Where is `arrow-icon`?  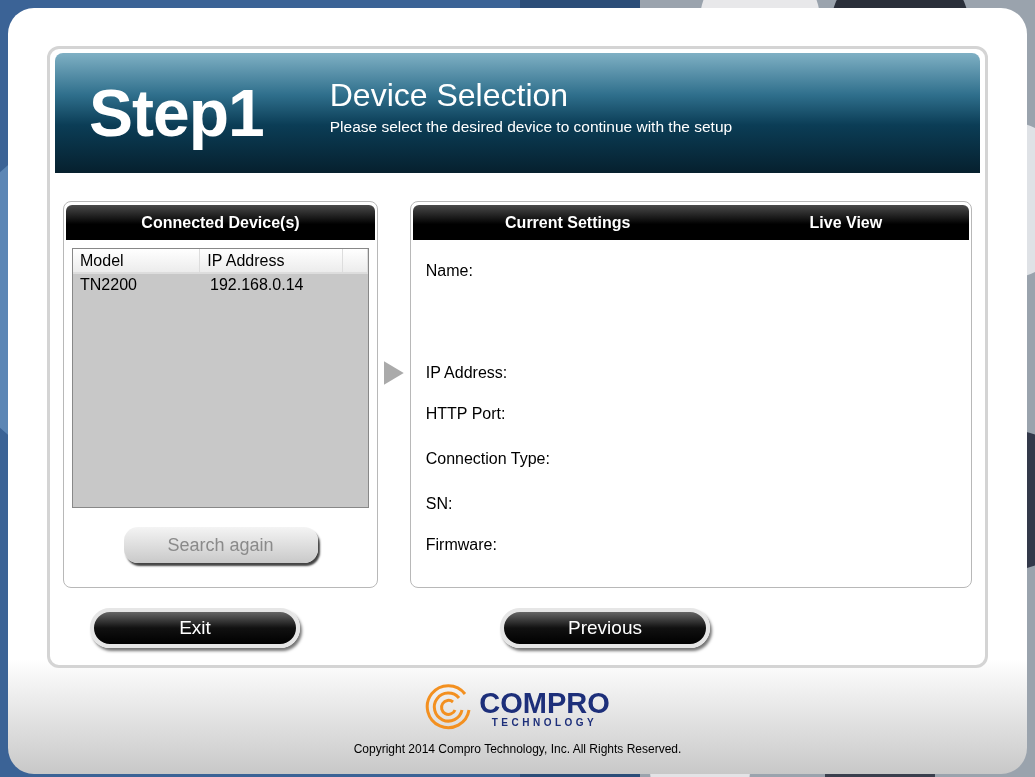
arrow-icon is located at coordinates (394, 373).